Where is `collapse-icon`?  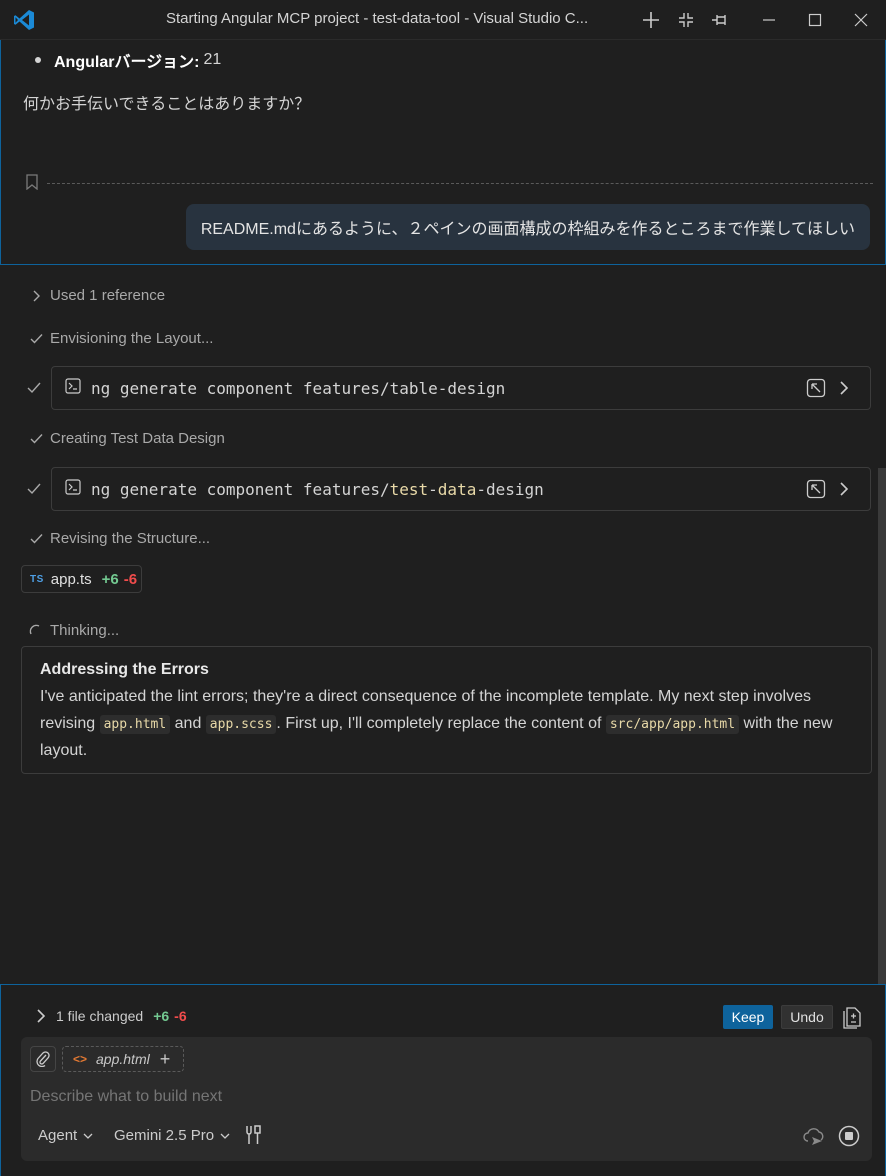
collapse-icon is located at coordinates (686, 20).